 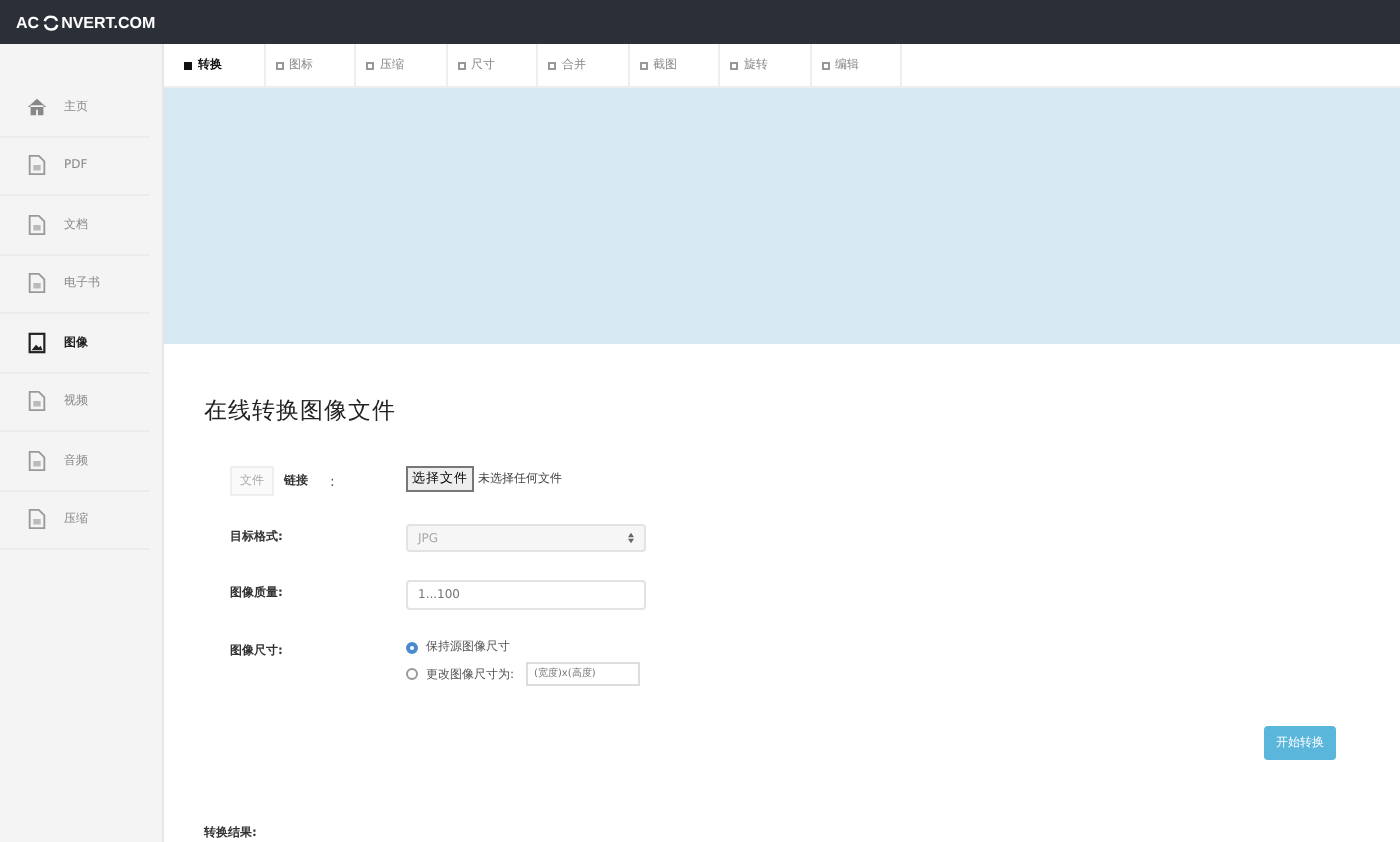 What do you see at coordinates (301, 411) in the screenshot?
I see `page-title: 在线转换图像文件` at bounding box center [301, 411].